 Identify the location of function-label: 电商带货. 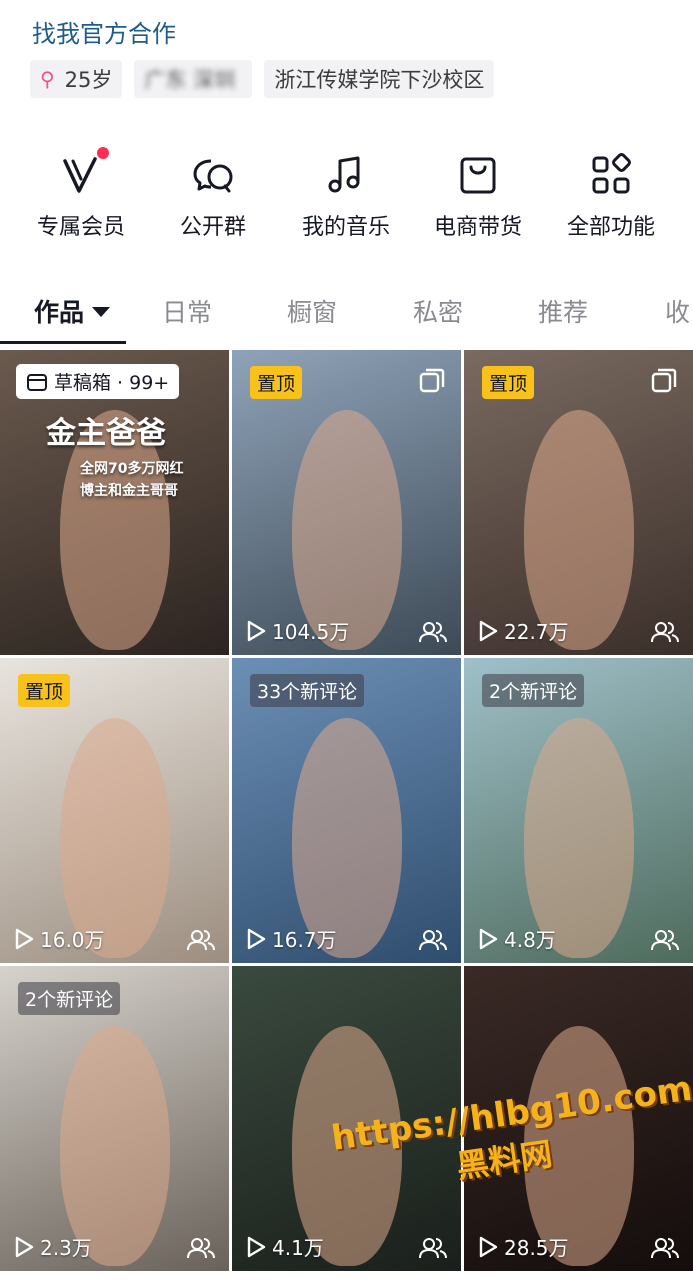
(477, 227).